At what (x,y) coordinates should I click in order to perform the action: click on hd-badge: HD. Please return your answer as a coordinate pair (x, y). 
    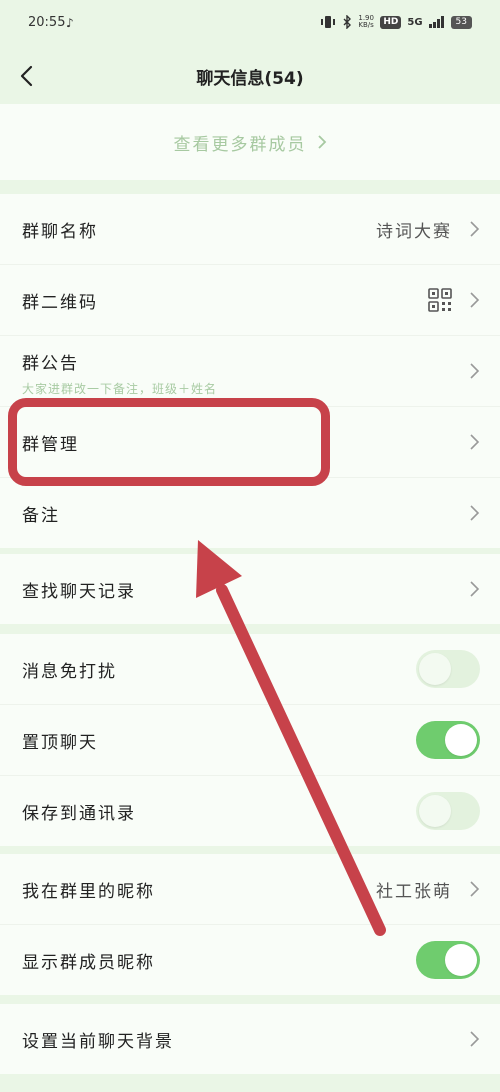
    Looking at the image, I should click on (391, 22).